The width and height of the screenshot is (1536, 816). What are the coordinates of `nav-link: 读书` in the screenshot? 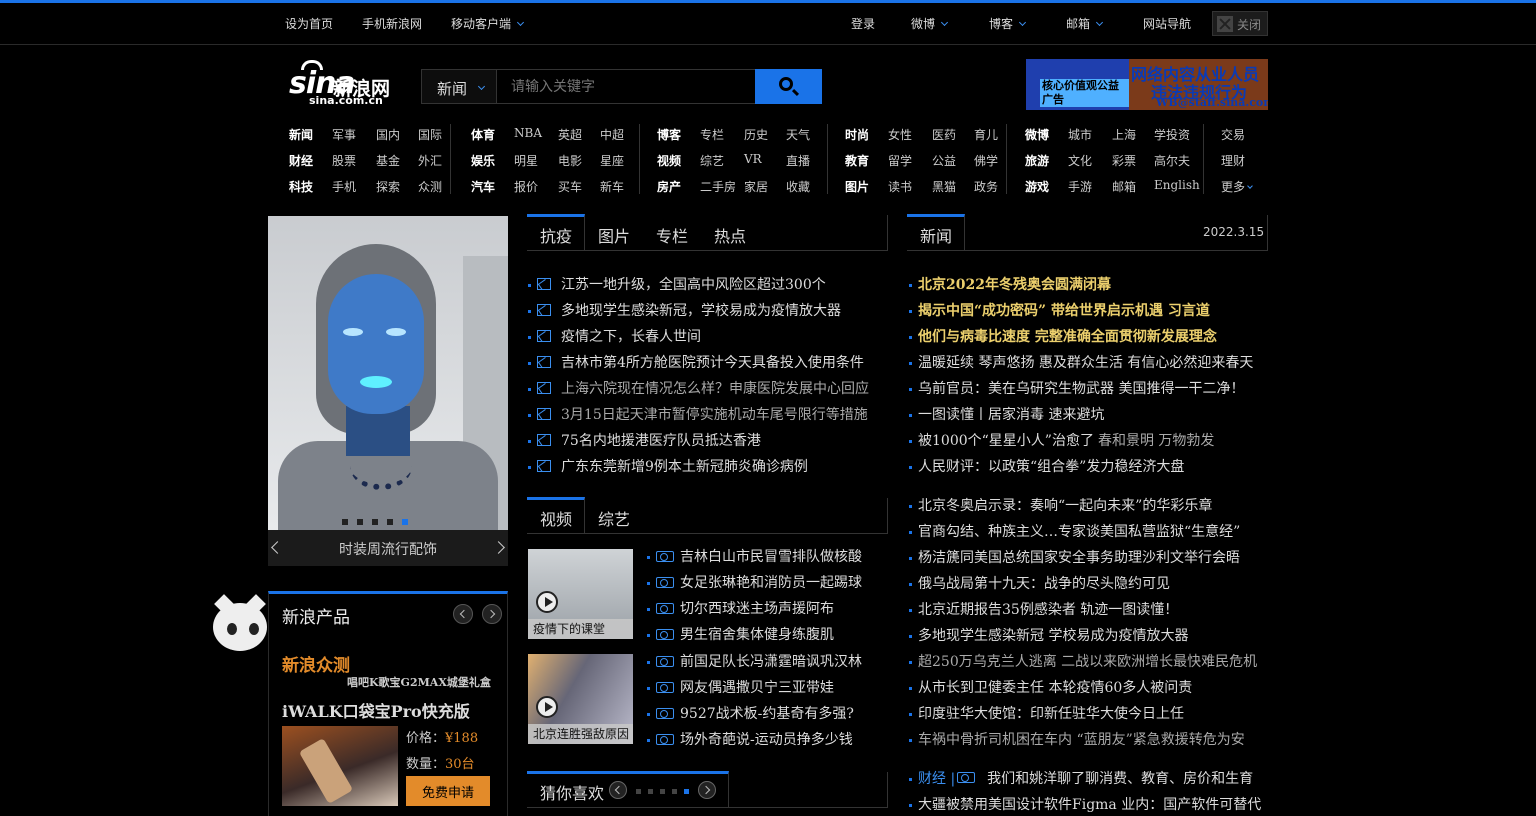 It's located at (900, 186).